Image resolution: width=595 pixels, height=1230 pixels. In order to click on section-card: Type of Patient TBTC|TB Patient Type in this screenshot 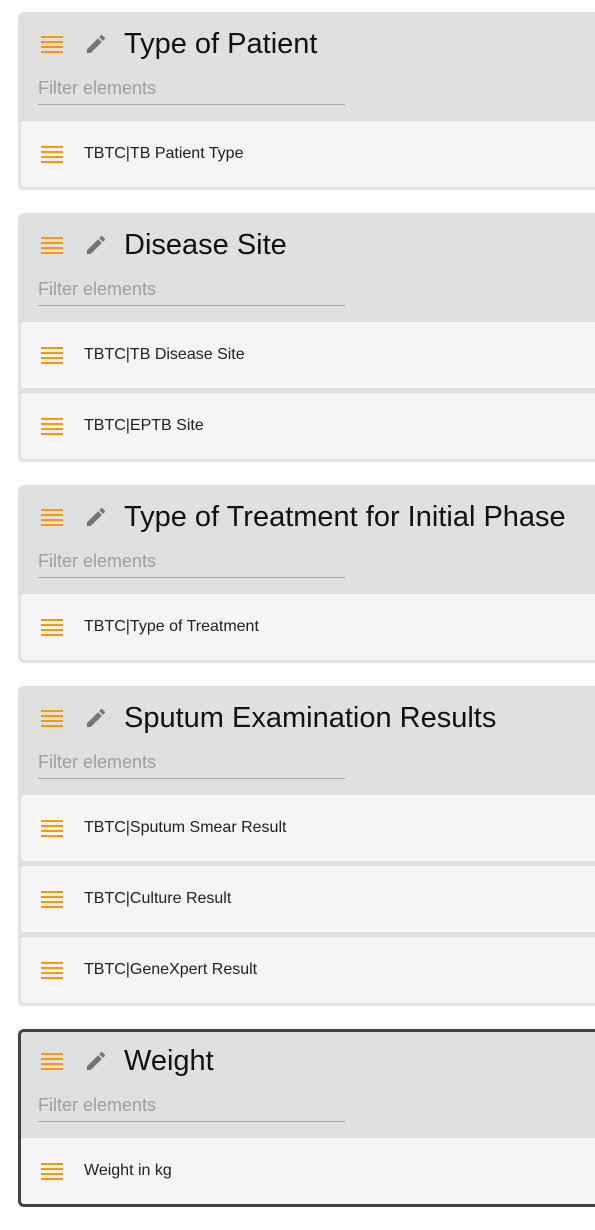, I will do `click(306, 101)`.